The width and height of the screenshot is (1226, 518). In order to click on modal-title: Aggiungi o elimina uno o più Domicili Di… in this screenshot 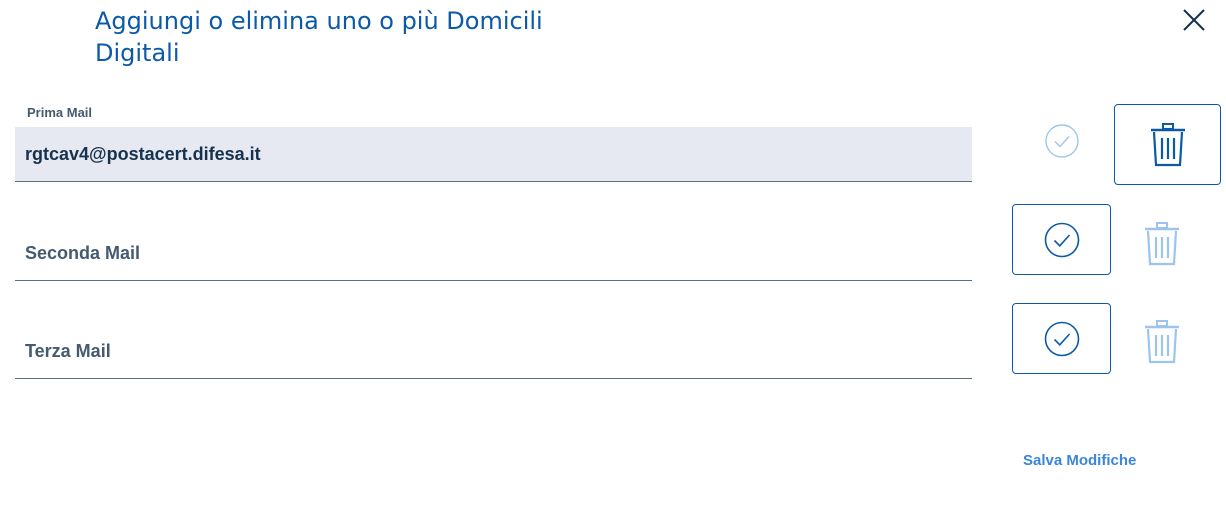, I will do `click(319, 37)`.